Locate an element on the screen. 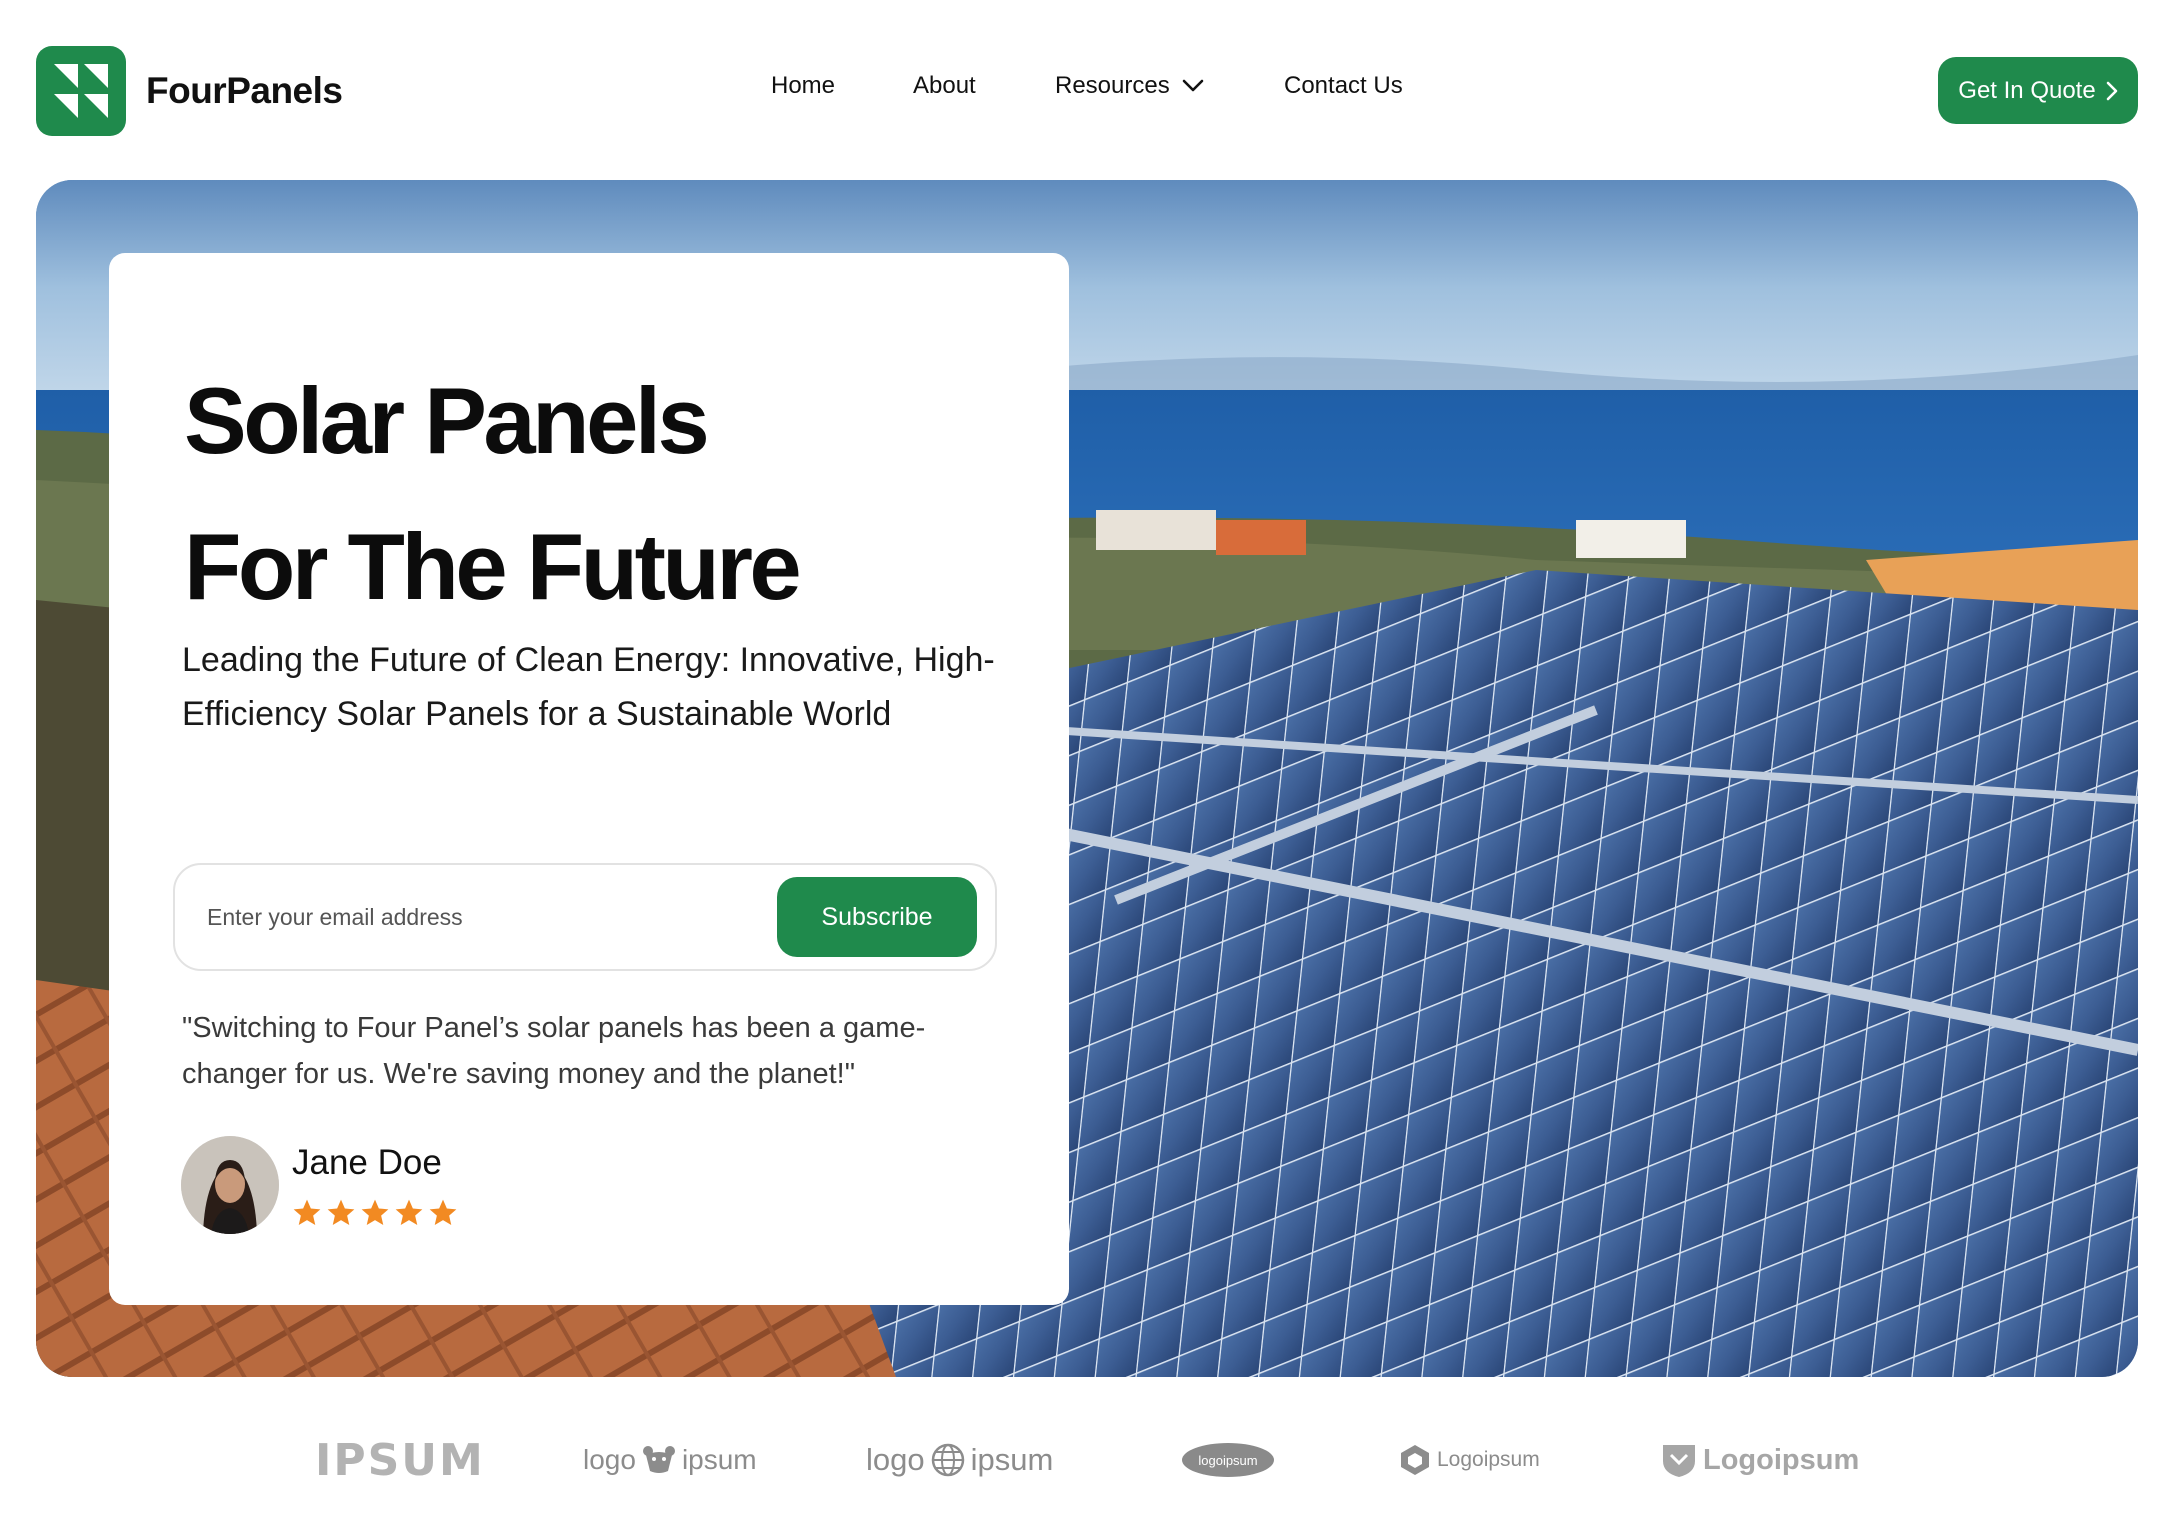 This screenshot has height=1536, width=2160. partner-logo-5-text: Logoipsum is located at coordinates (1488, 1459).